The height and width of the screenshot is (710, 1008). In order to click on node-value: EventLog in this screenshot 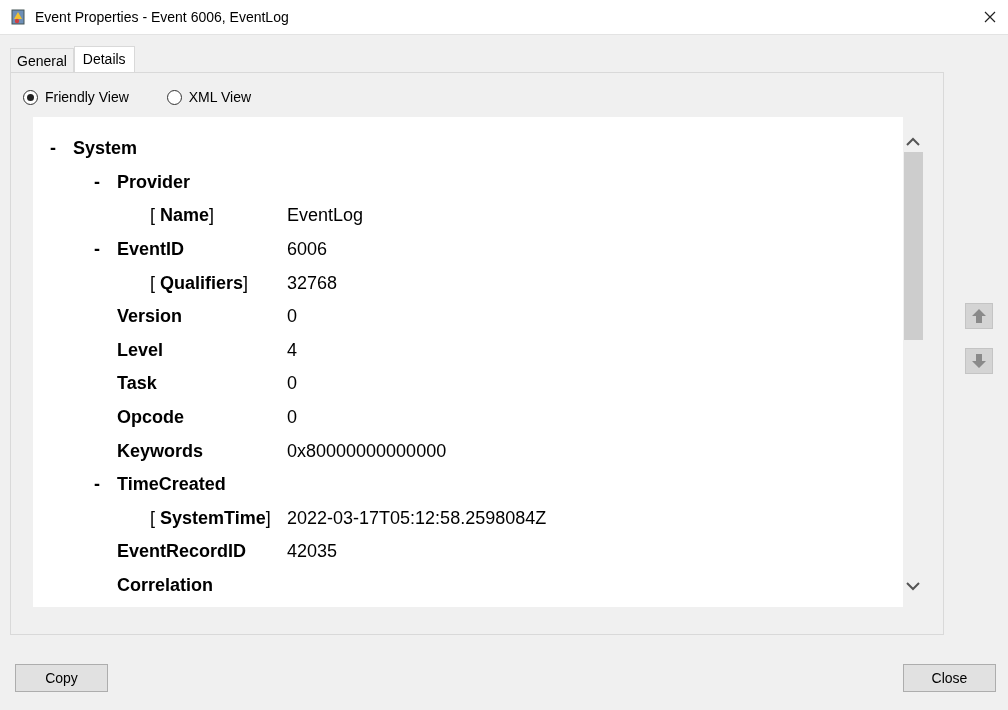, I will do `click(325, 216)`.